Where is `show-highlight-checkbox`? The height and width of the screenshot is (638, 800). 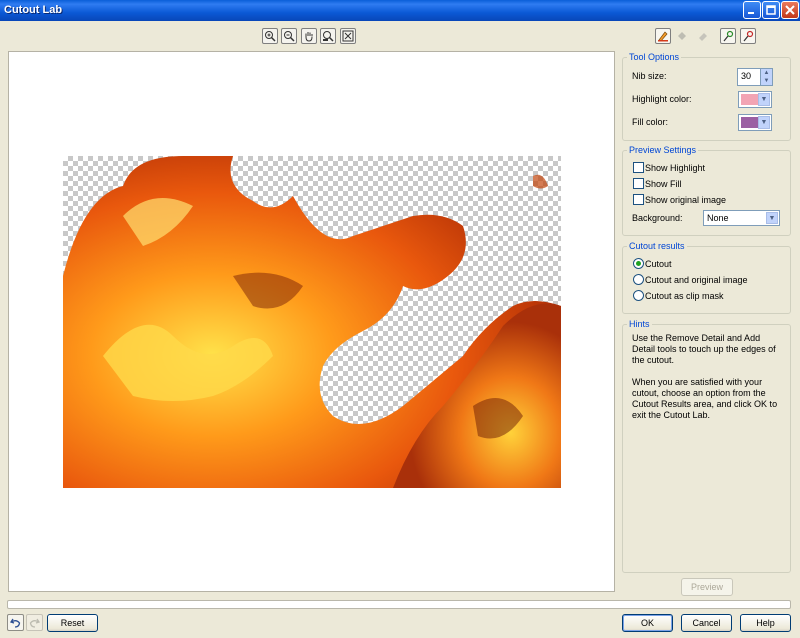 show-highlight-checkbox is located at coordinates (638, 167).